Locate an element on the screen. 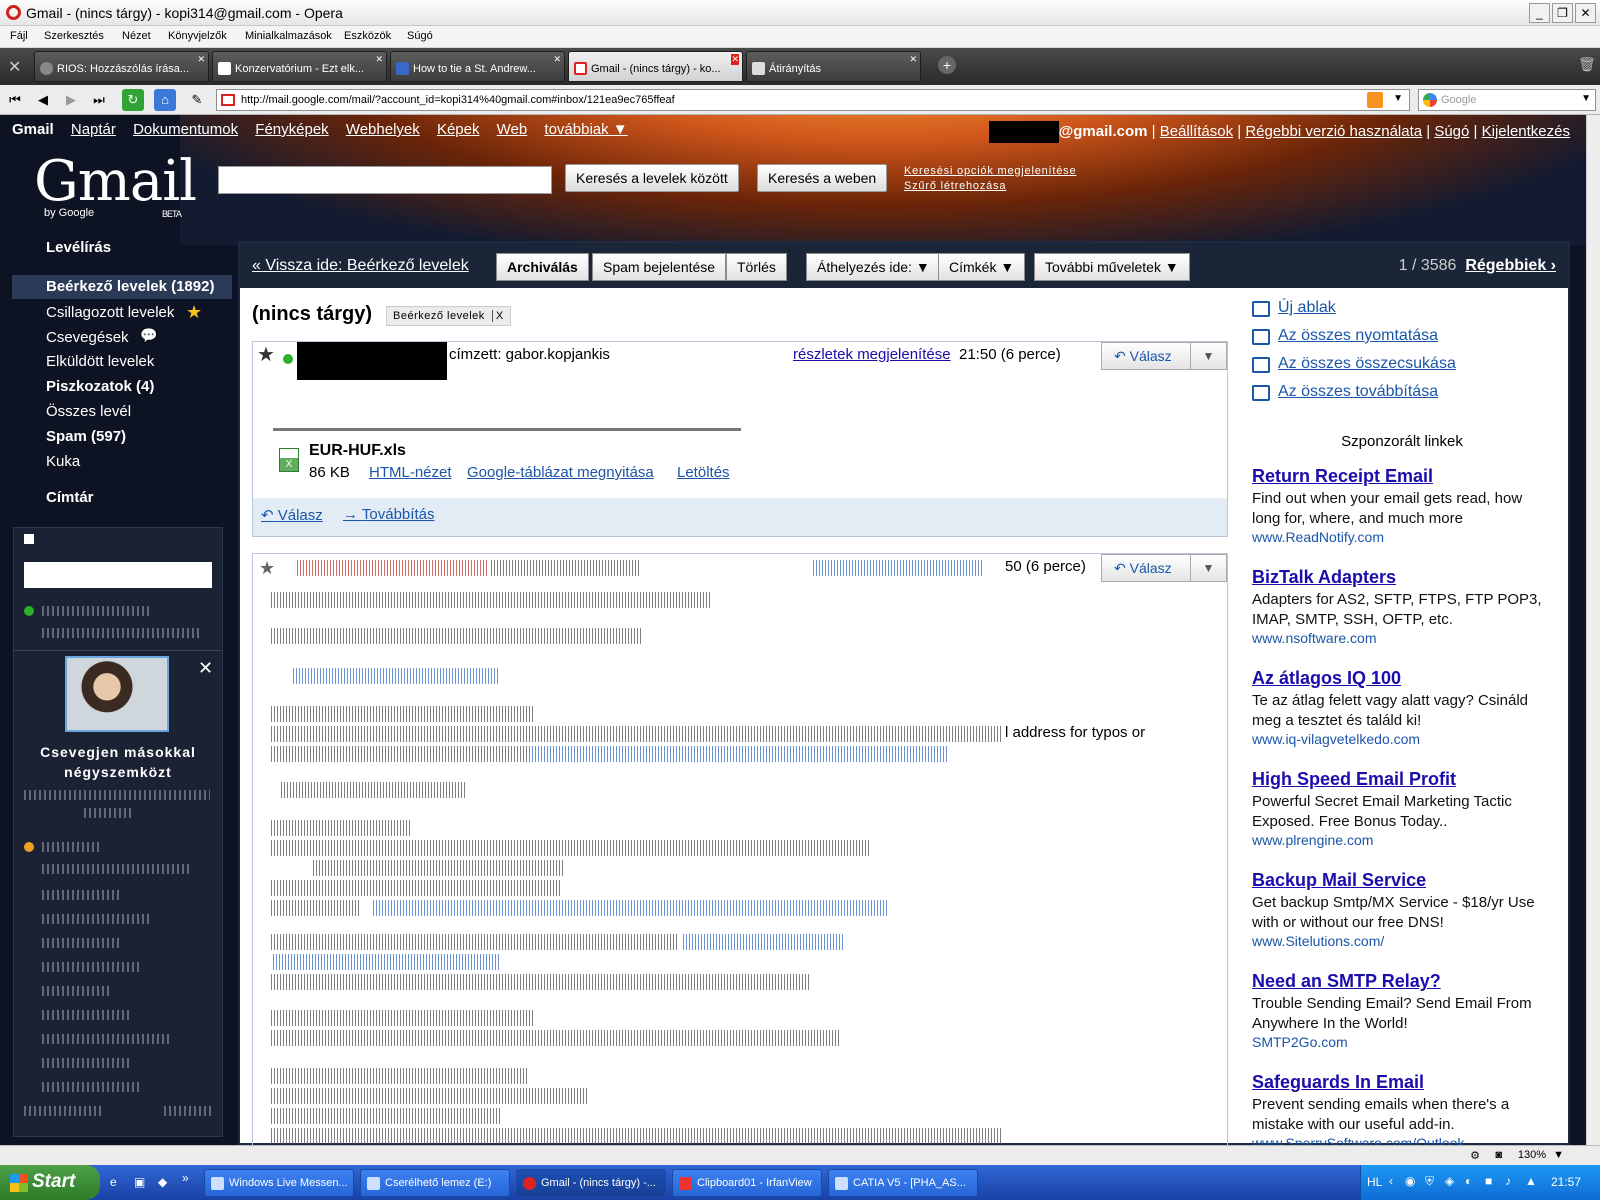 The width and height of the screenshot is (1600, 1200). ad-title: Return Receipt Email is located at coordinates (1402, 476).